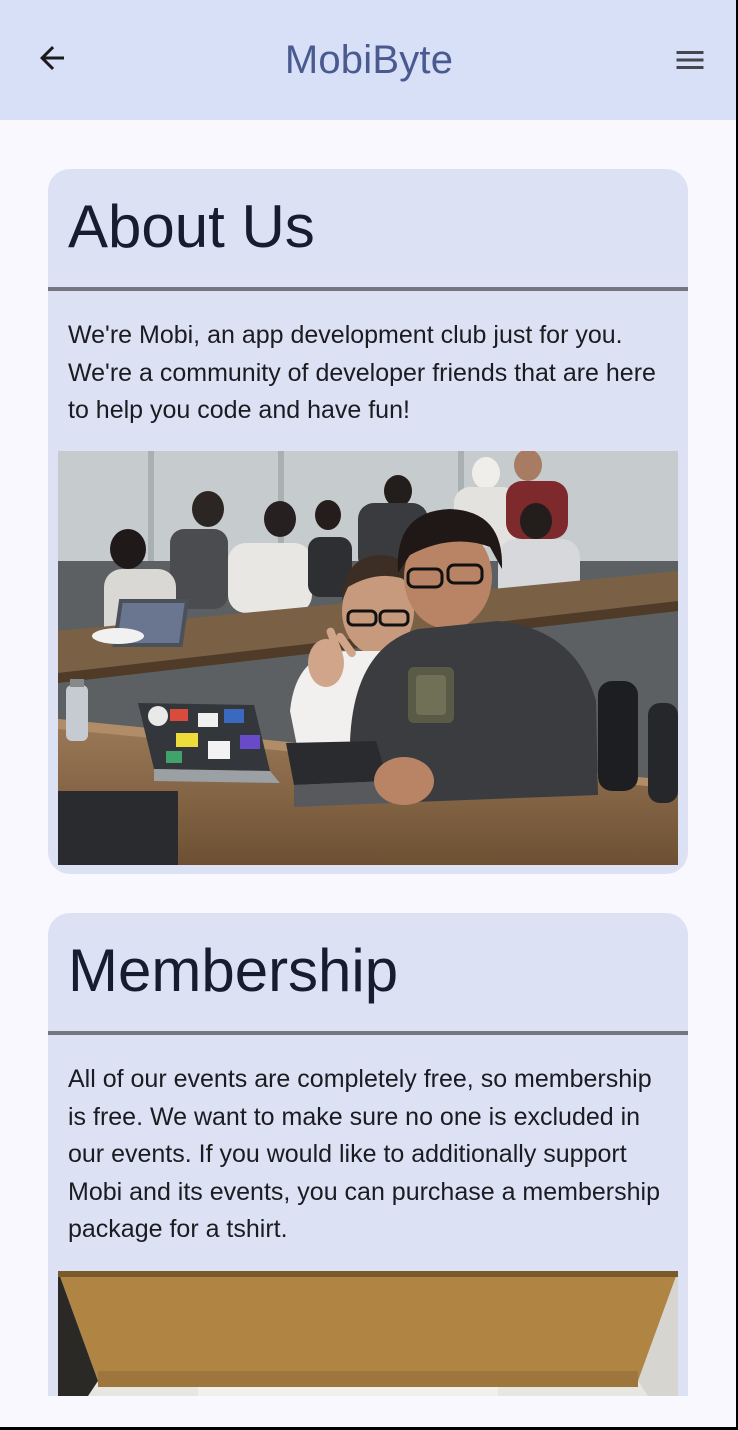 The height and width of the screenshot is (1430, 738). I want to click on app-title: MobiByte, so click(369, 59).